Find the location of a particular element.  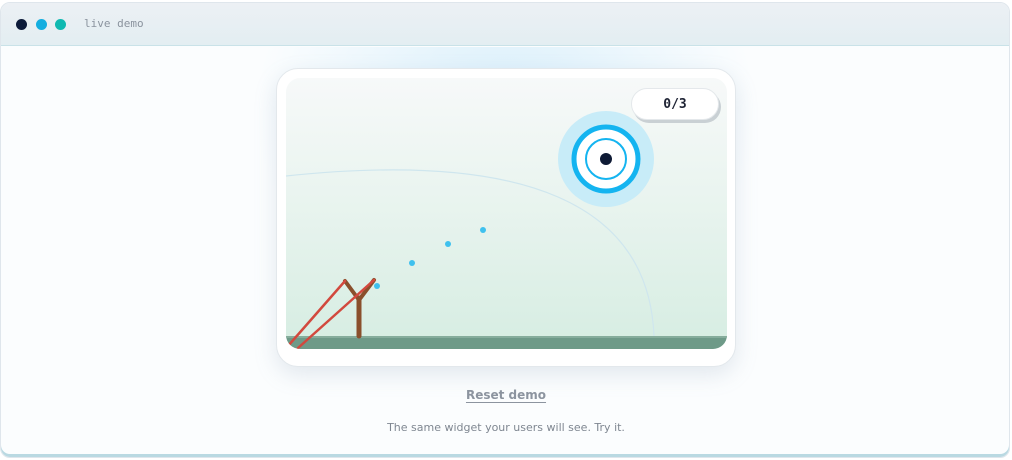

window-title: live demo is located at coordinates (114, 23).